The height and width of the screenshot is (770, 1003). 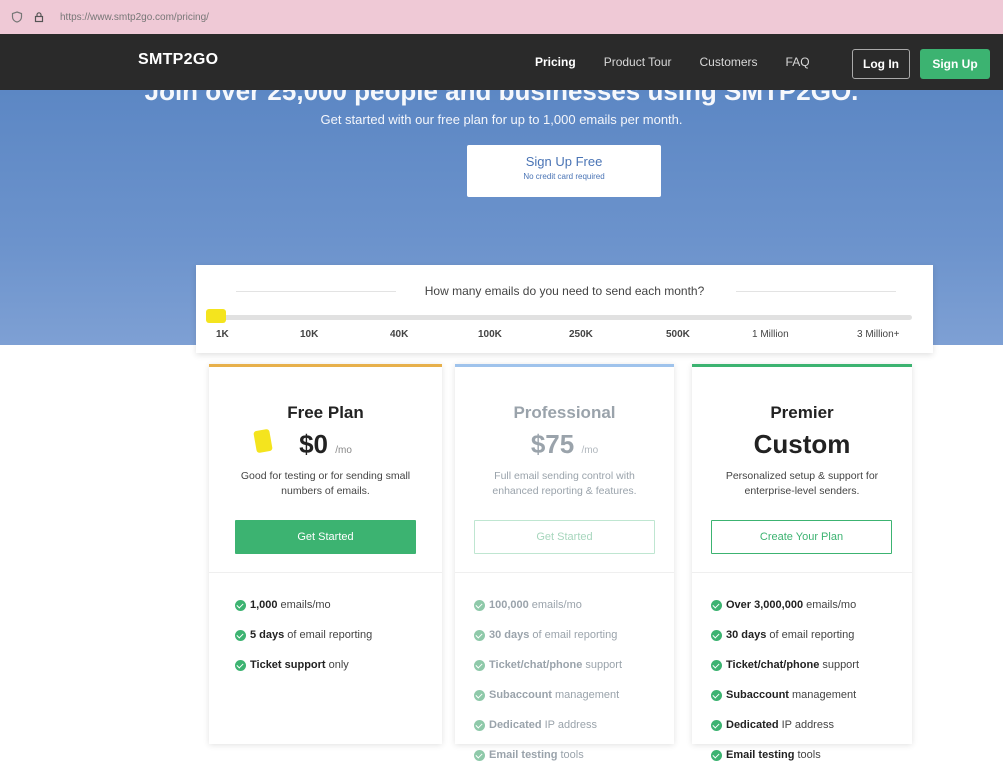 I want to click on nav-link-customers: Customers, so click(x=729, y=62).